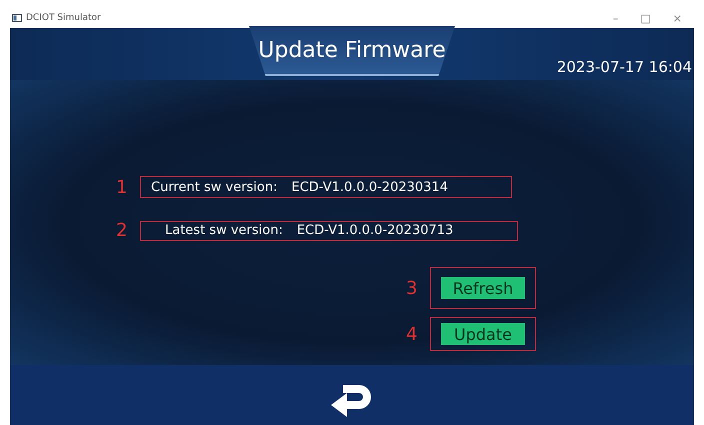 The width and height of the screenshot is (704, 425). I want to click on version-value: ECD-V1.0.0.0-20230713, so click(375, 230).